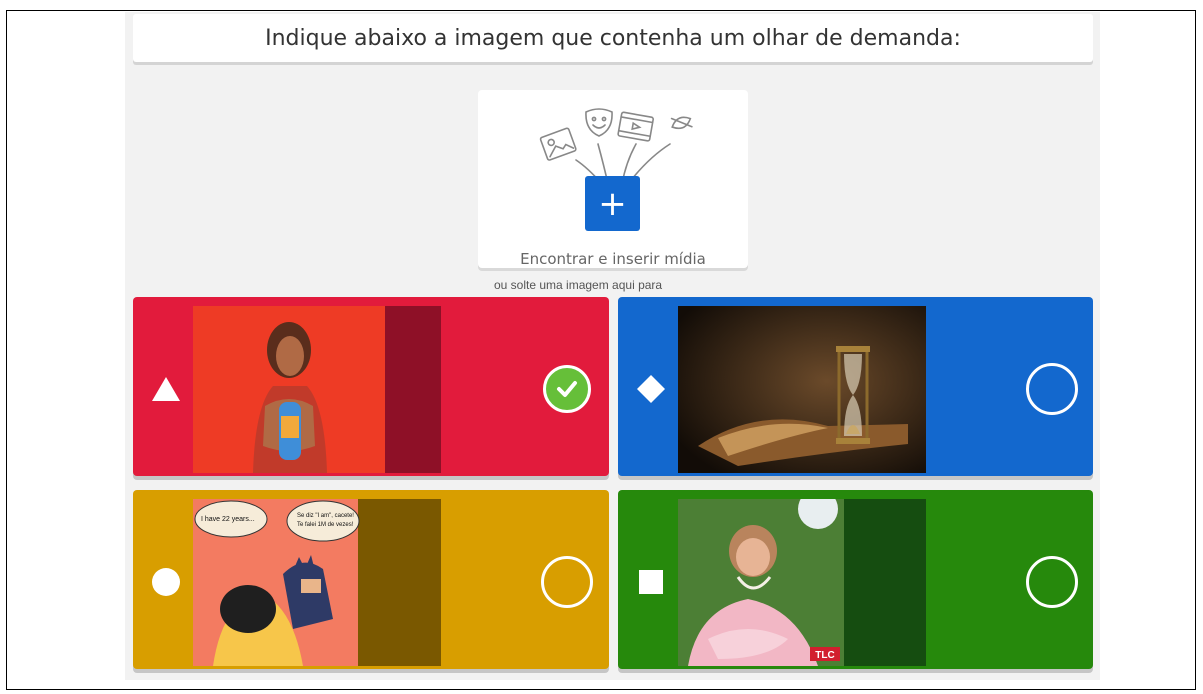 Image resolution: width=1203 pixels, height=694 pixels. Describe the element at coordinates (616, 146) in the screenshot. I see `media-types-illustration` at that location.